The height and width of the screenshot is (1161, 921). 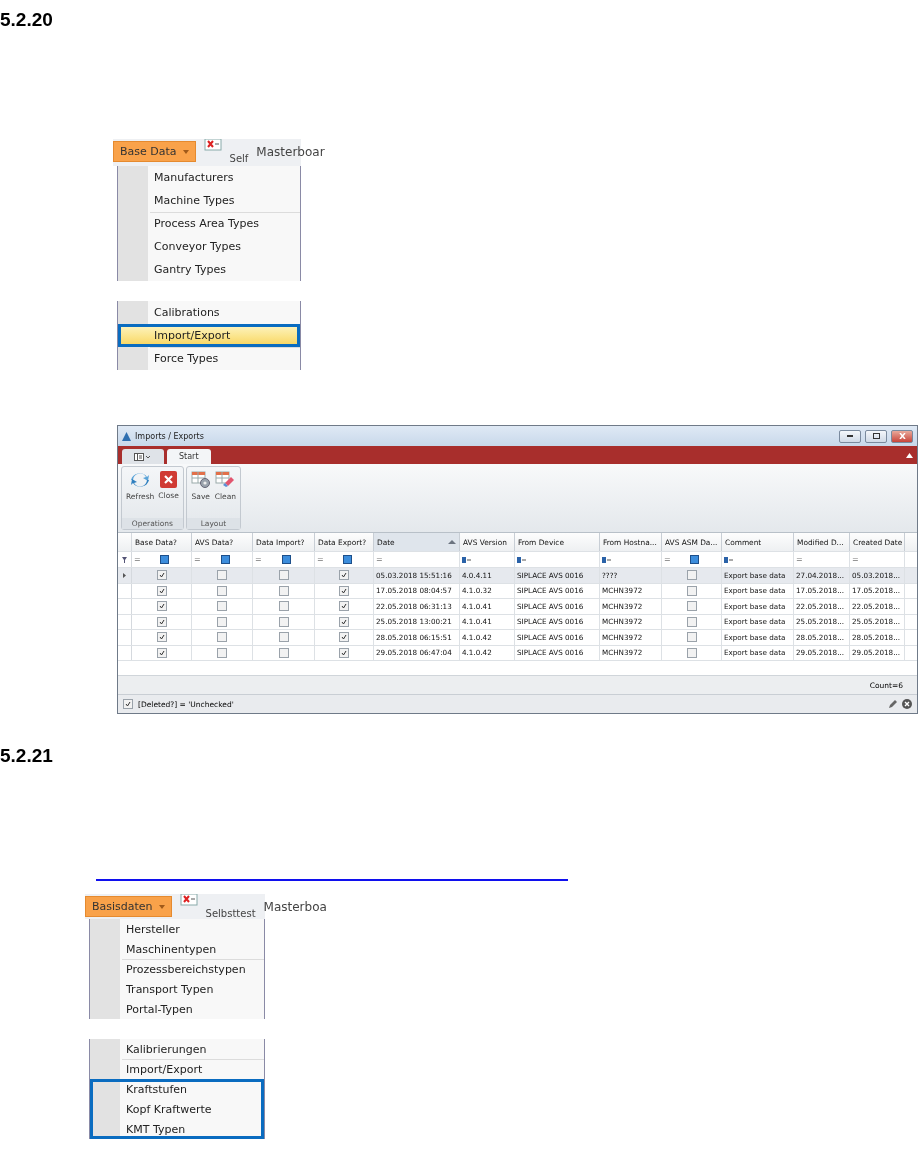 I want to click on filter-icon, so click(x=124, y=559).